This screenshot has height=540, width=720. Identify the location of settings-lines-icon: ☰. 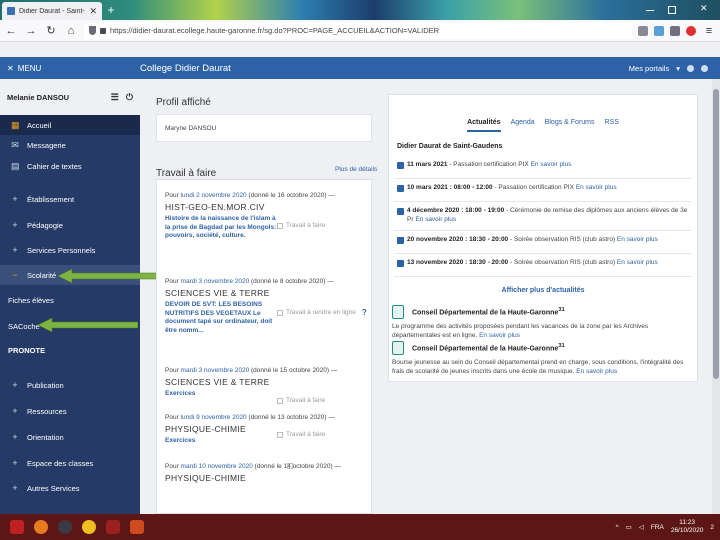
(115, 97).